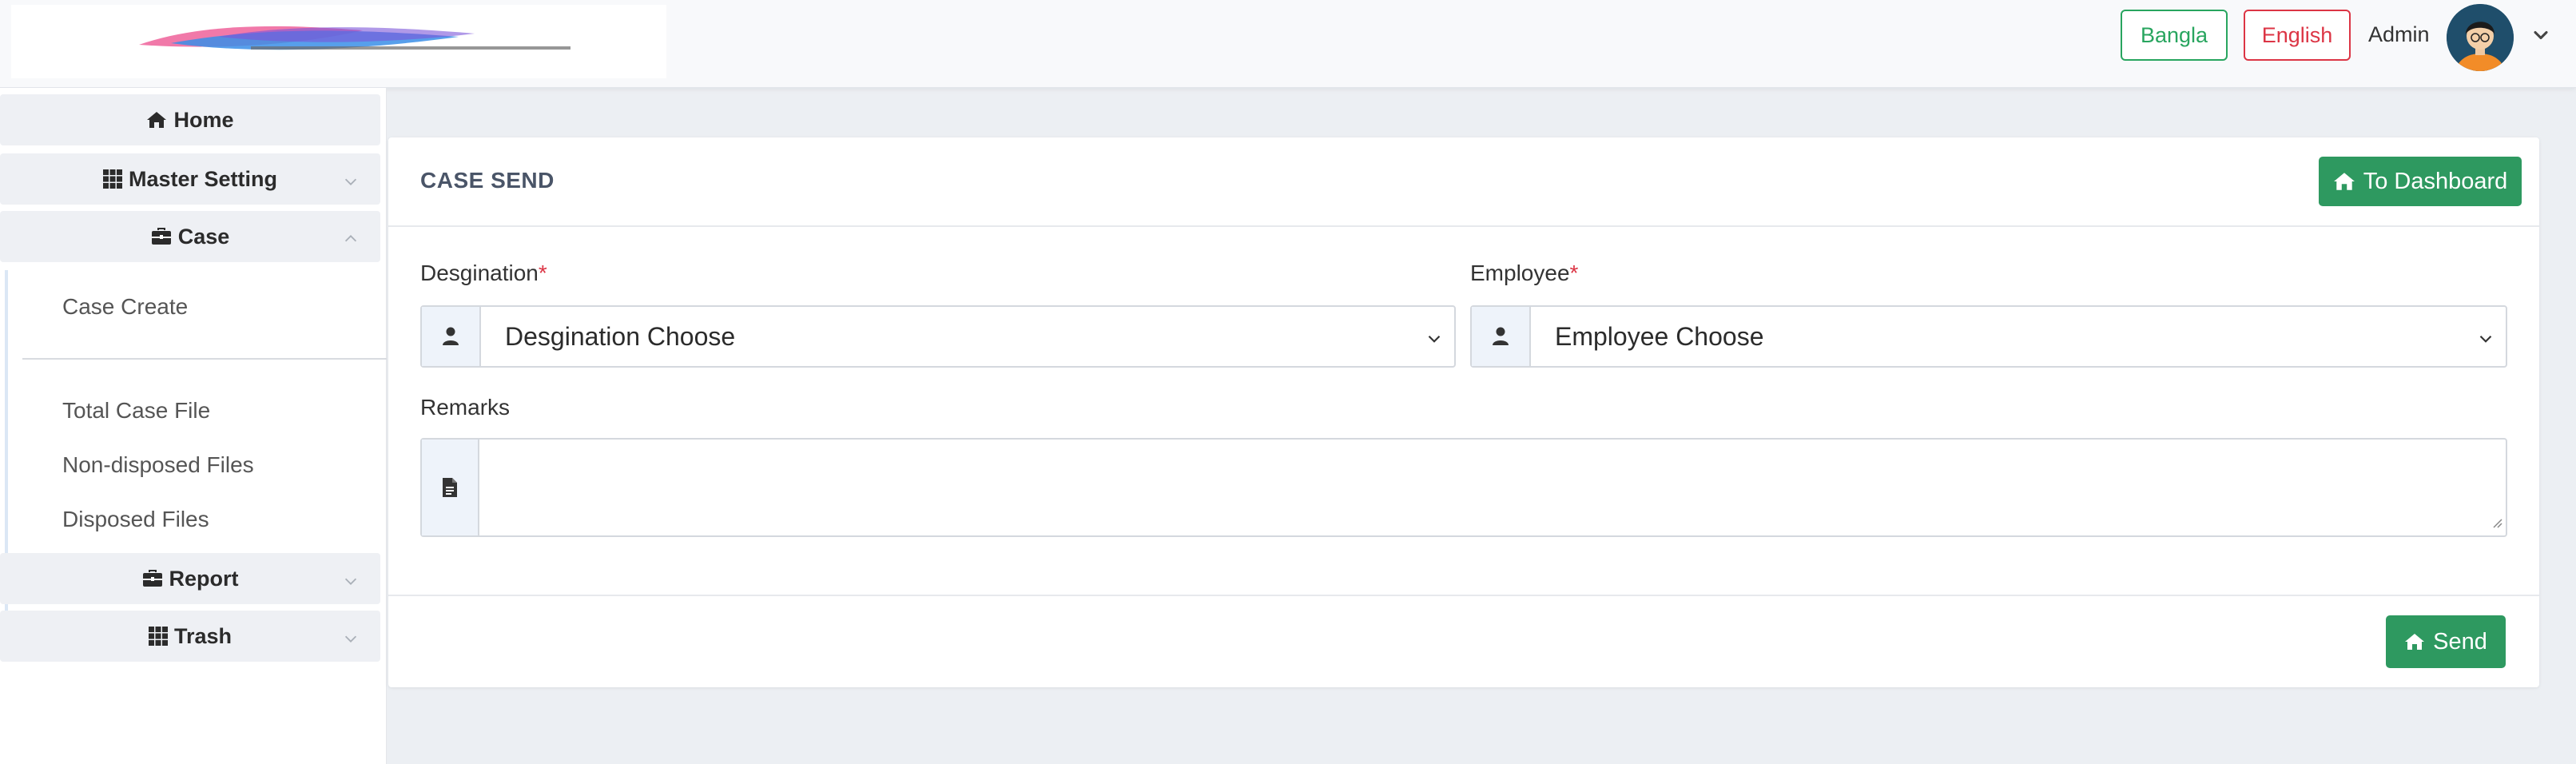 The image size is (2576, 764). I want to click on remarks-textarea, so click(1492, 488).